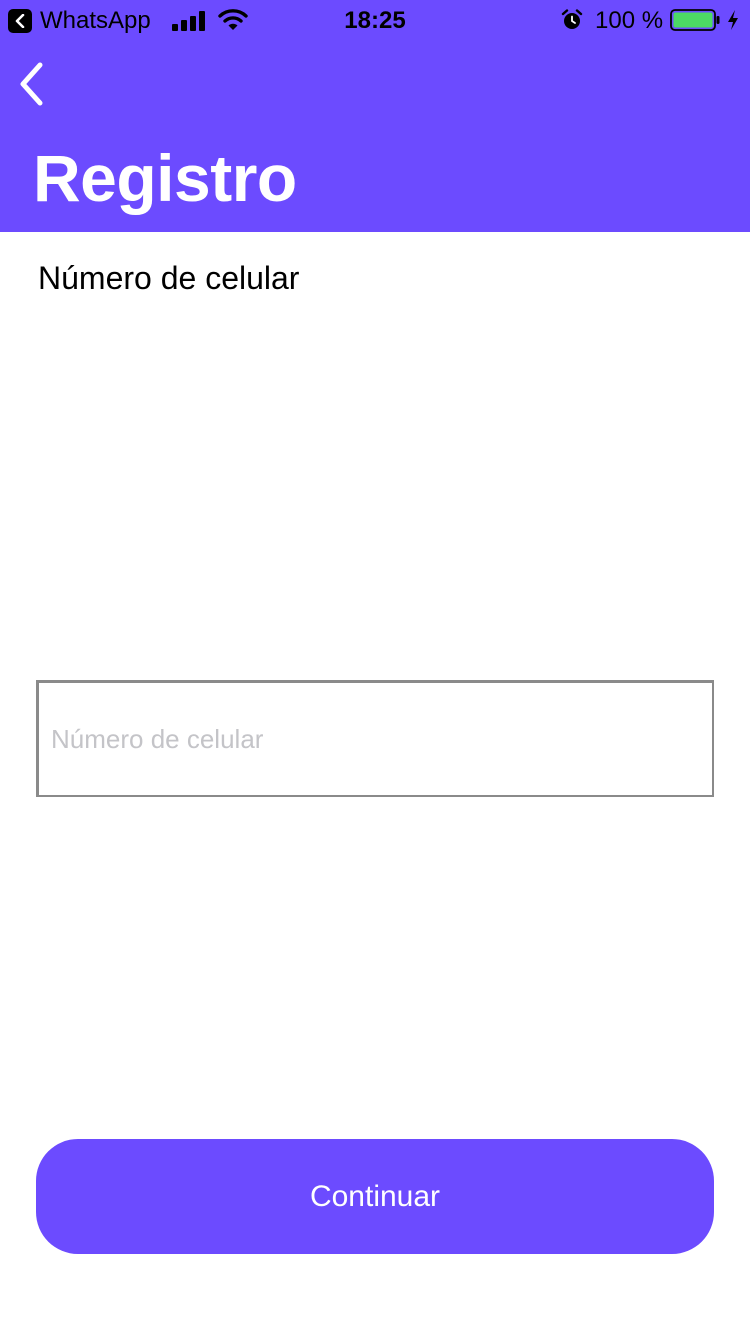 The height and width of the screenshot is (1334, 750). I want to click on alarm-icon, so click(572, 19).